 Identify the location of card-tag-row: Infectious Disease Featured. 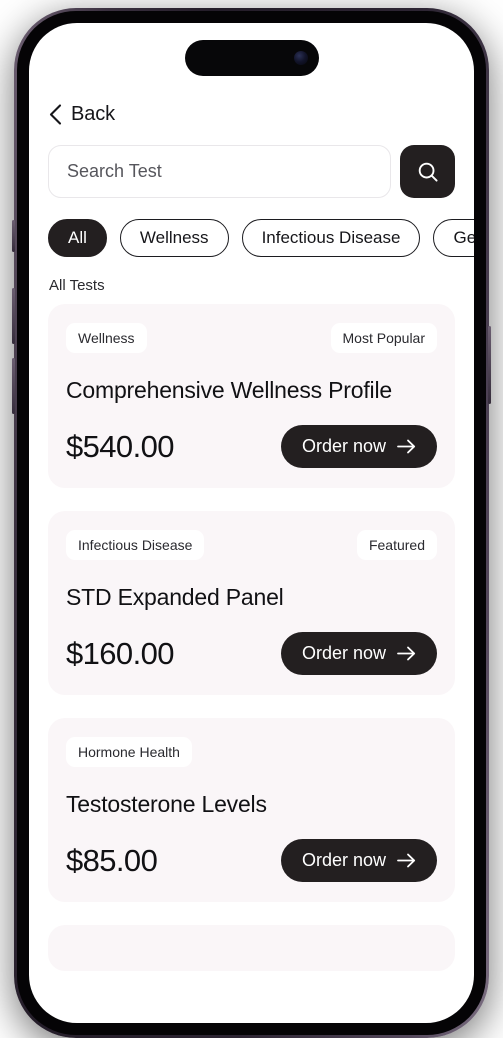
(251, 545).